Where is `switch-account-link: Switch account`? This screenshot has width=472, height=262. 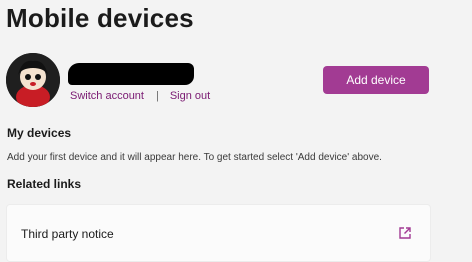 switch-account-link: Switch account is located at coordinates (107, 96).